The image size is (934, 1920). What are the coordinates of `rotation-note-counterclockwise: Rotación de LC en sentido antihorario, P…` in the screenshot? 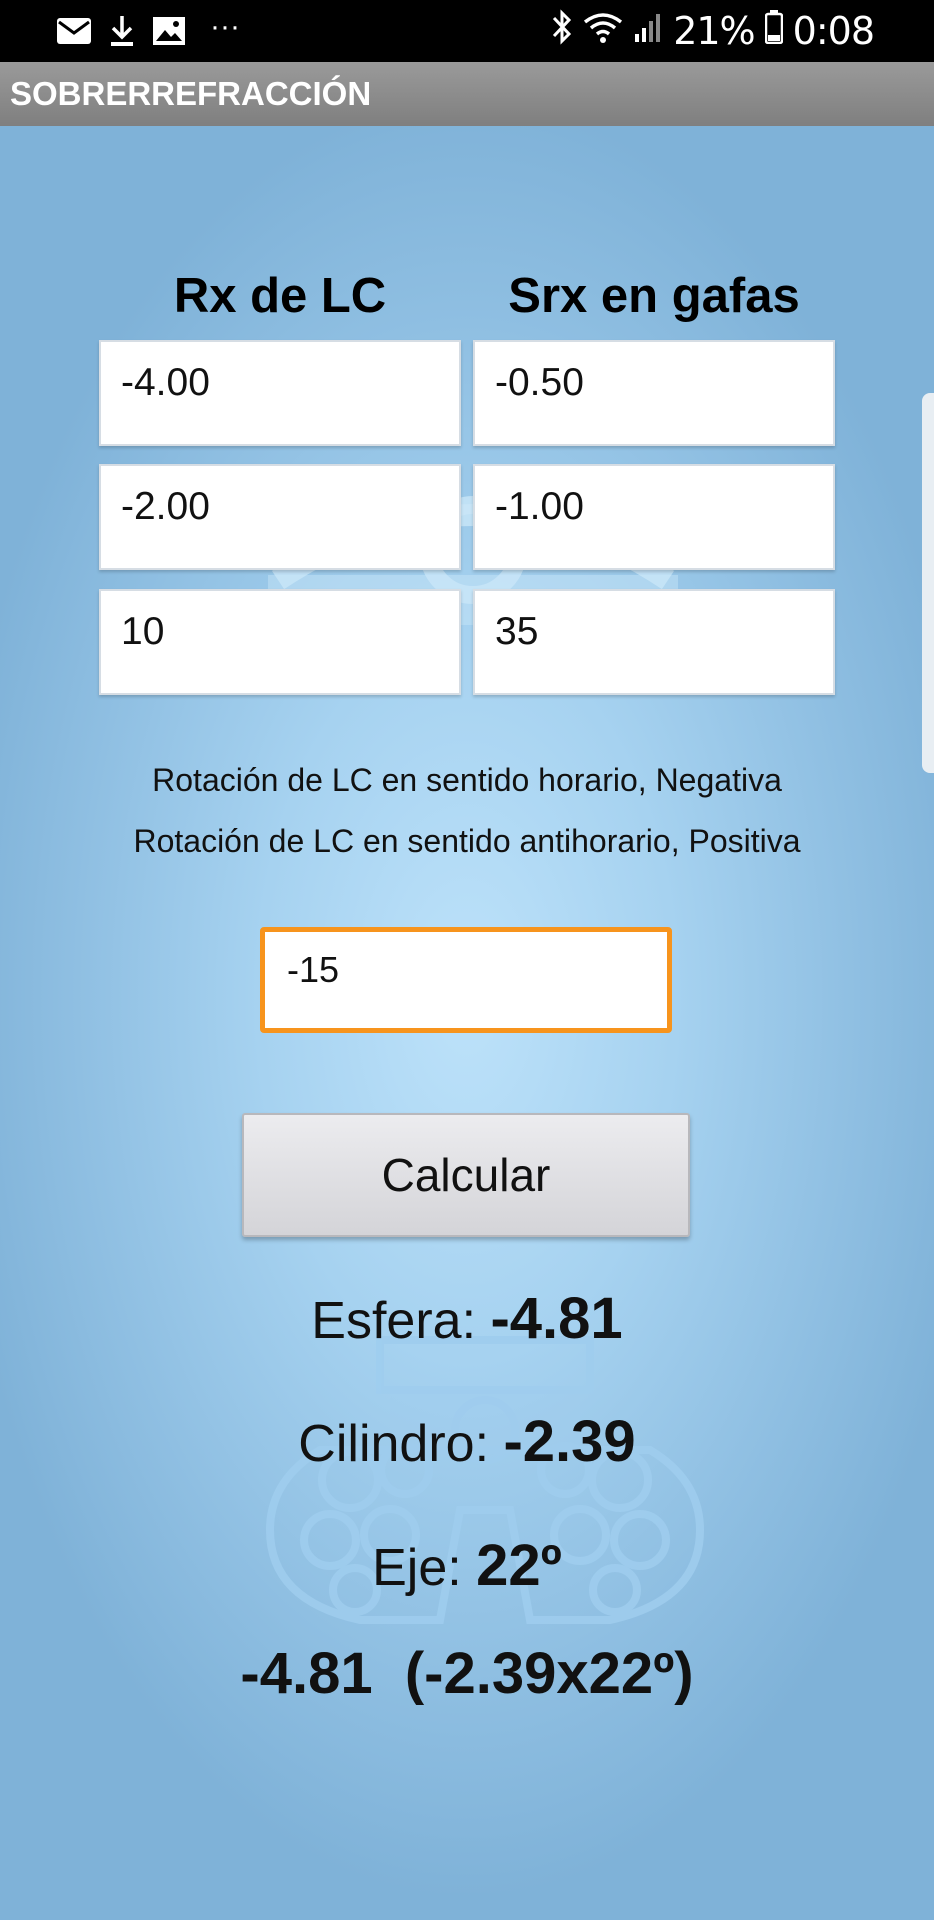 It's located at (467, 841).